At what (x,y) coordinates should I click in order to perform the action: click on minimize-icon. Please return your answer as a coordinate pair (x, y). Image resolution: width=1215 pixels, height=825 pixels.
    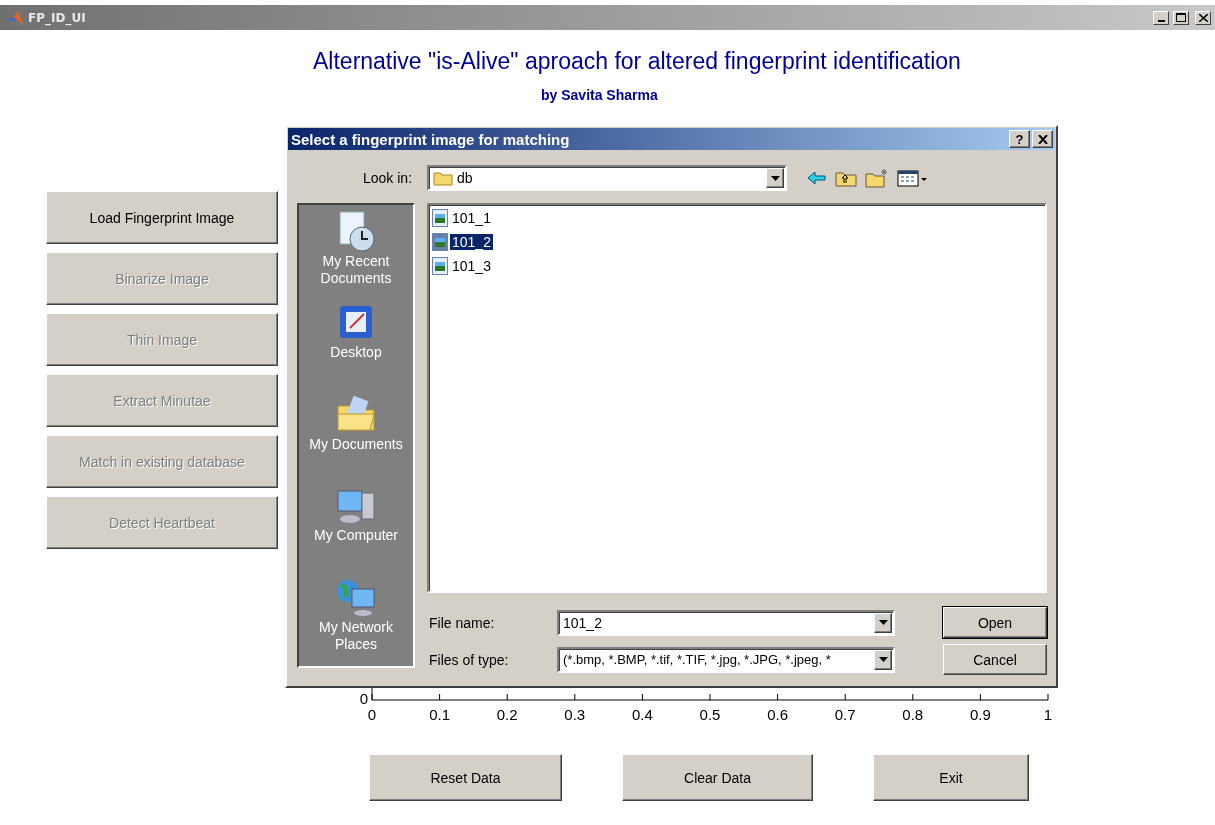
    Looking at the image, I should click on (1161, 20).